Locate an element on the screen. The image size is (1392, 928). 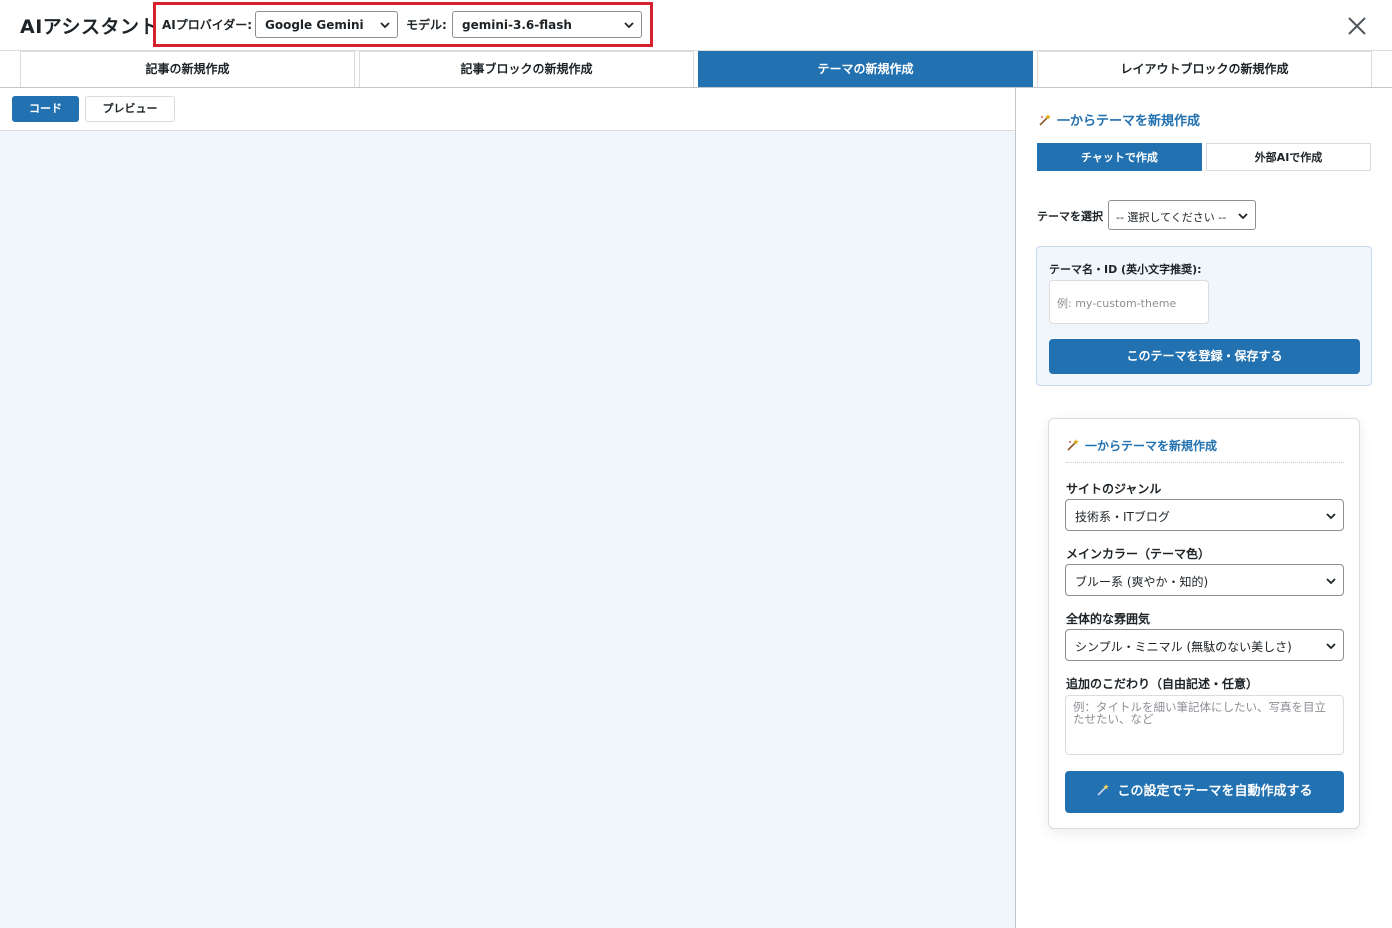
sidebar-heading: 一からテーマを新規作成 is located at coordinates (1119, 119).